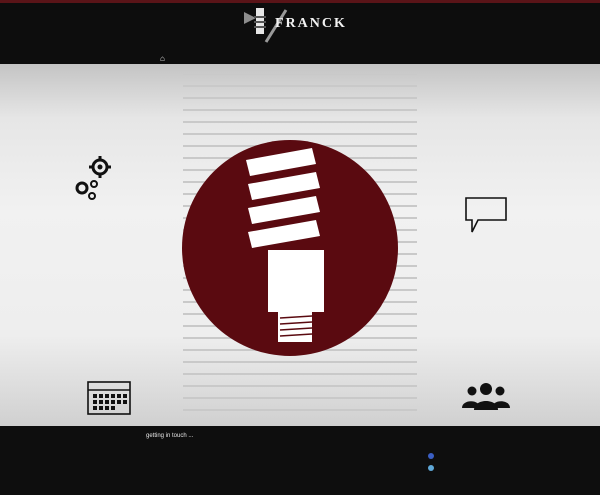 Image resolution: width=600 pixels, height=495 pixels. What do you see at coordinates (109, 398) in the screenshot?
I see `calendar-icon` at bounding box center [109, 398].